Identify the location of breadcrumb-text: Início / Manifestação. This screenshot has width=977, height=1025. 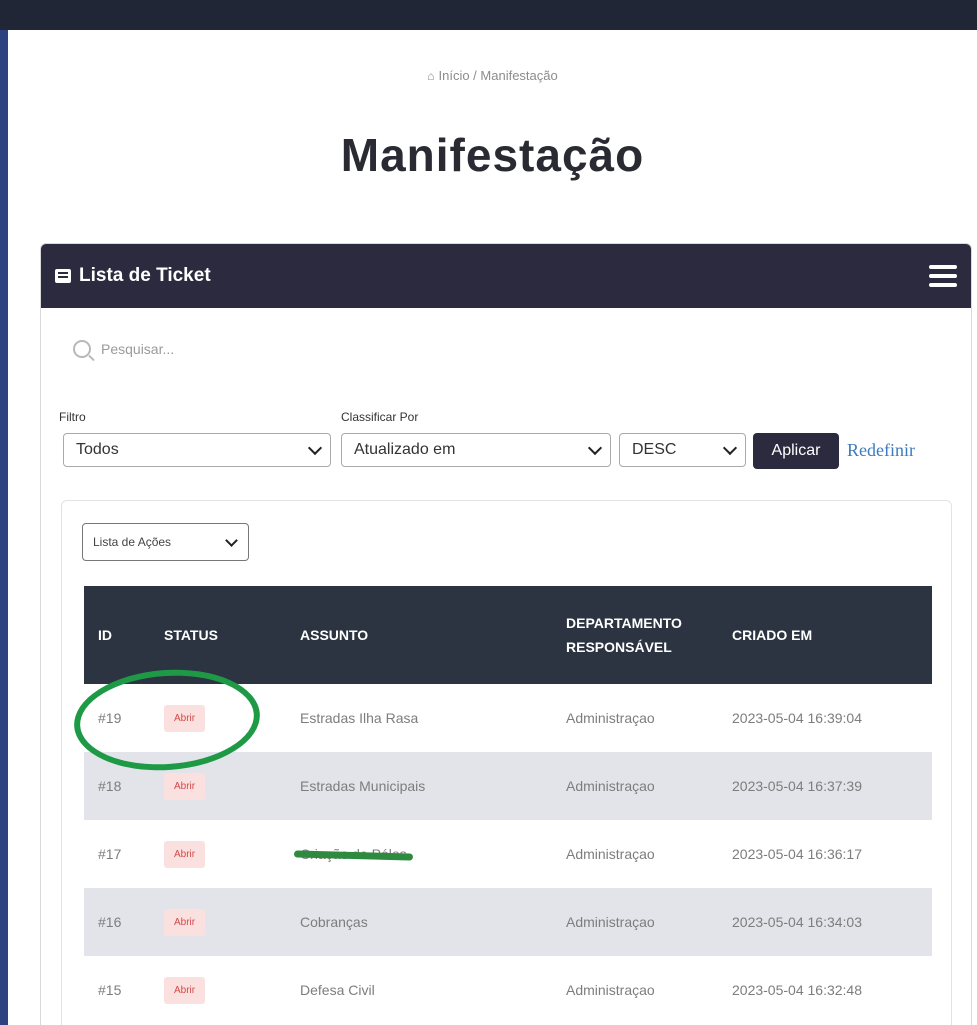
(498, 75).